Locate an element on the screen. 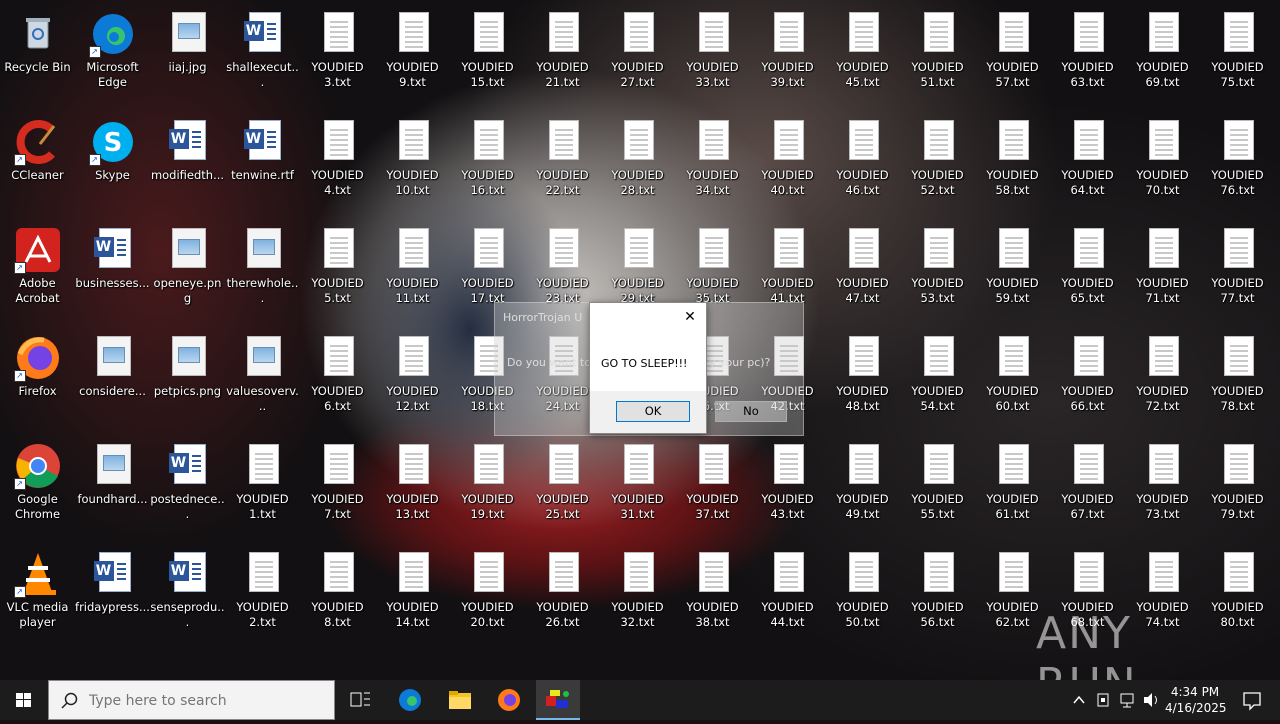 The image size is (1280, 724). desktop-icon-txt: YOUDIED 26.txt is located at coordinates (562, 596).